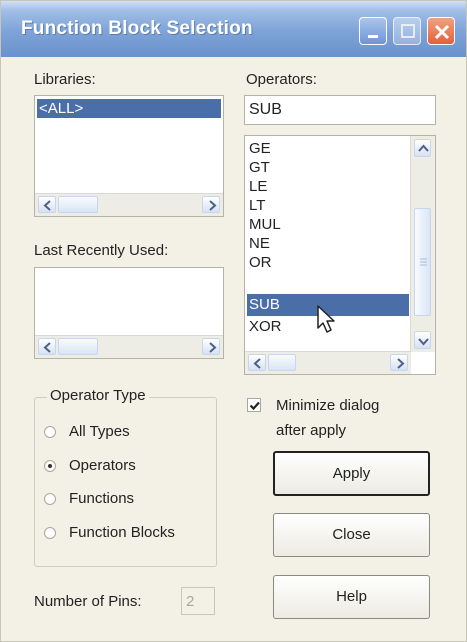  Describe the element at coordinates (340, 186) in the screenshot. I see `operator-item: LE` at that location.